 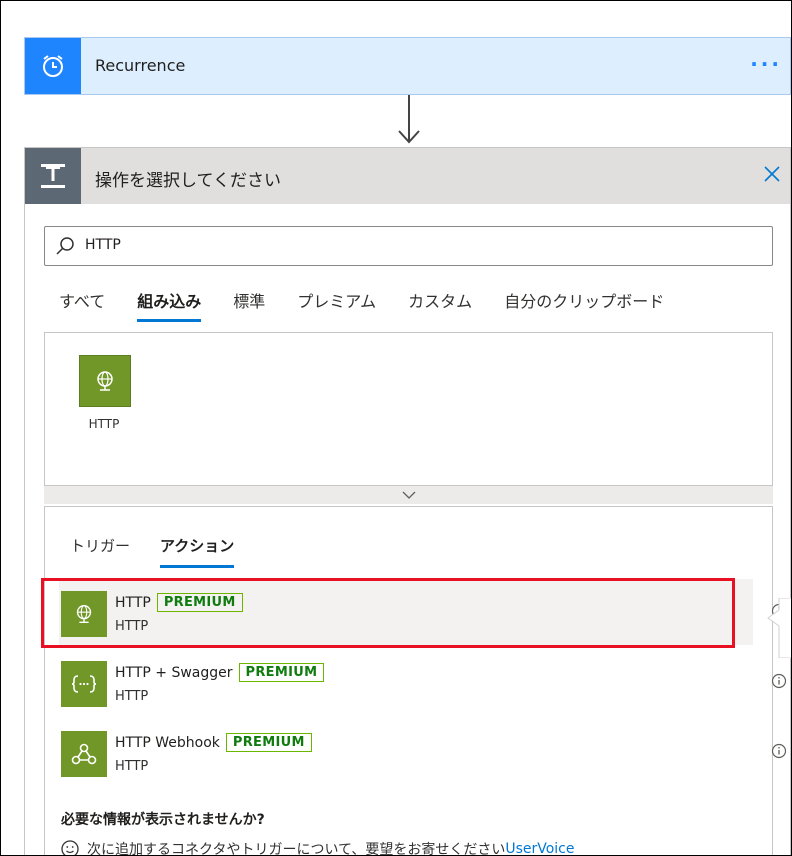 I want to click on tab-all: すべて, so click(x=82, y=305).